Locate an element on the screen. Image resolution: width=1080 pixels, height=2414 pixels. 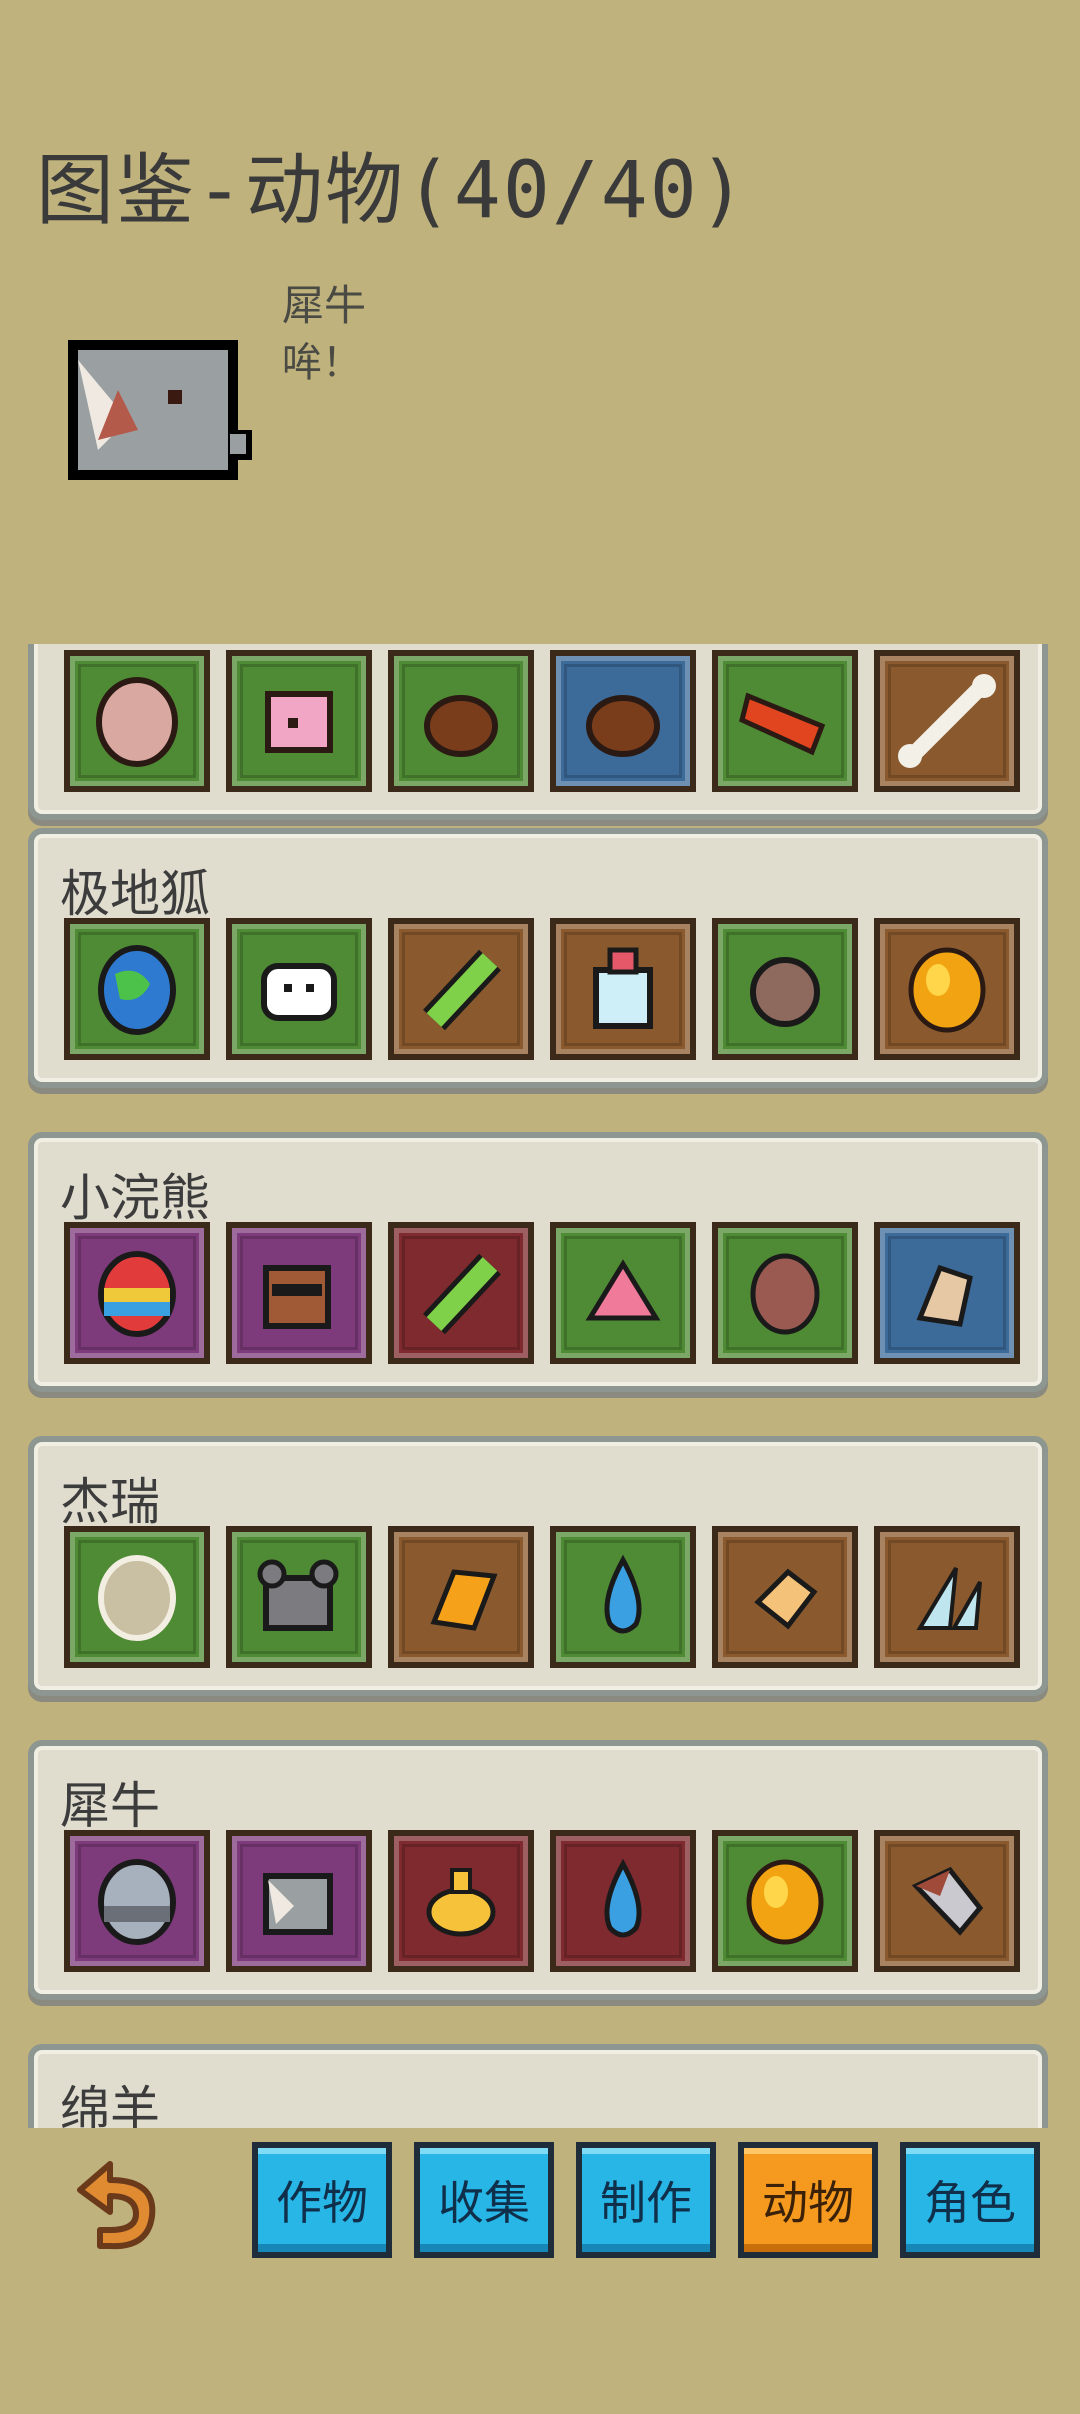
bone-icon is located at coordinates (947, 721).